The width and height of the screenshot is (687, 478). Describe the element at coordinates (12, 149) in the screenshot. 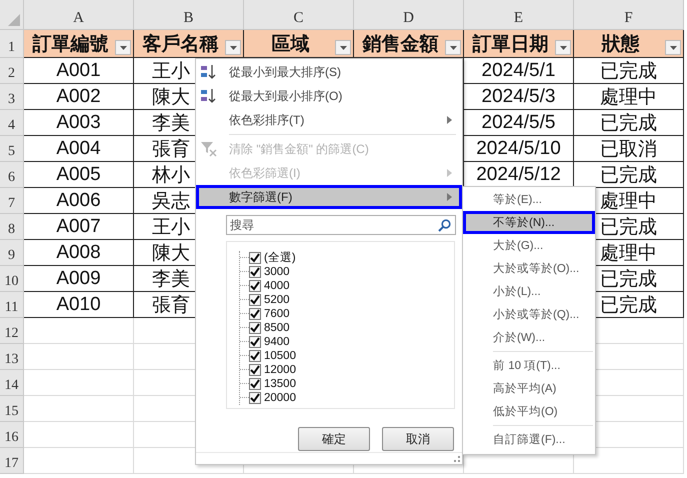

I see `row-header: 5` at that location.